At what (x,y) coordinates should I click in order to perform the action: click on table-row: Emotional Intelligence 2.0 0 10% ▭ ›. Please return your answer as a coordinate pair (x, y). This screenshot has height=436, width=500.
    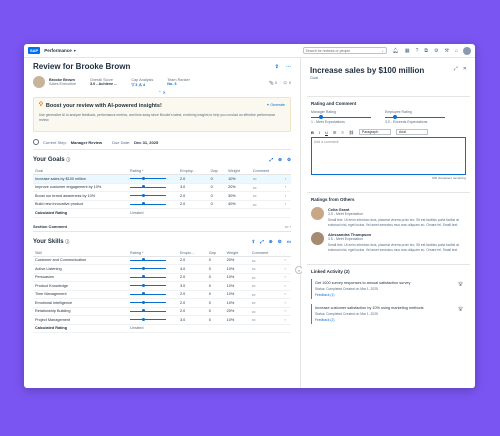
    Looking at the image, I should click on (162, 303).